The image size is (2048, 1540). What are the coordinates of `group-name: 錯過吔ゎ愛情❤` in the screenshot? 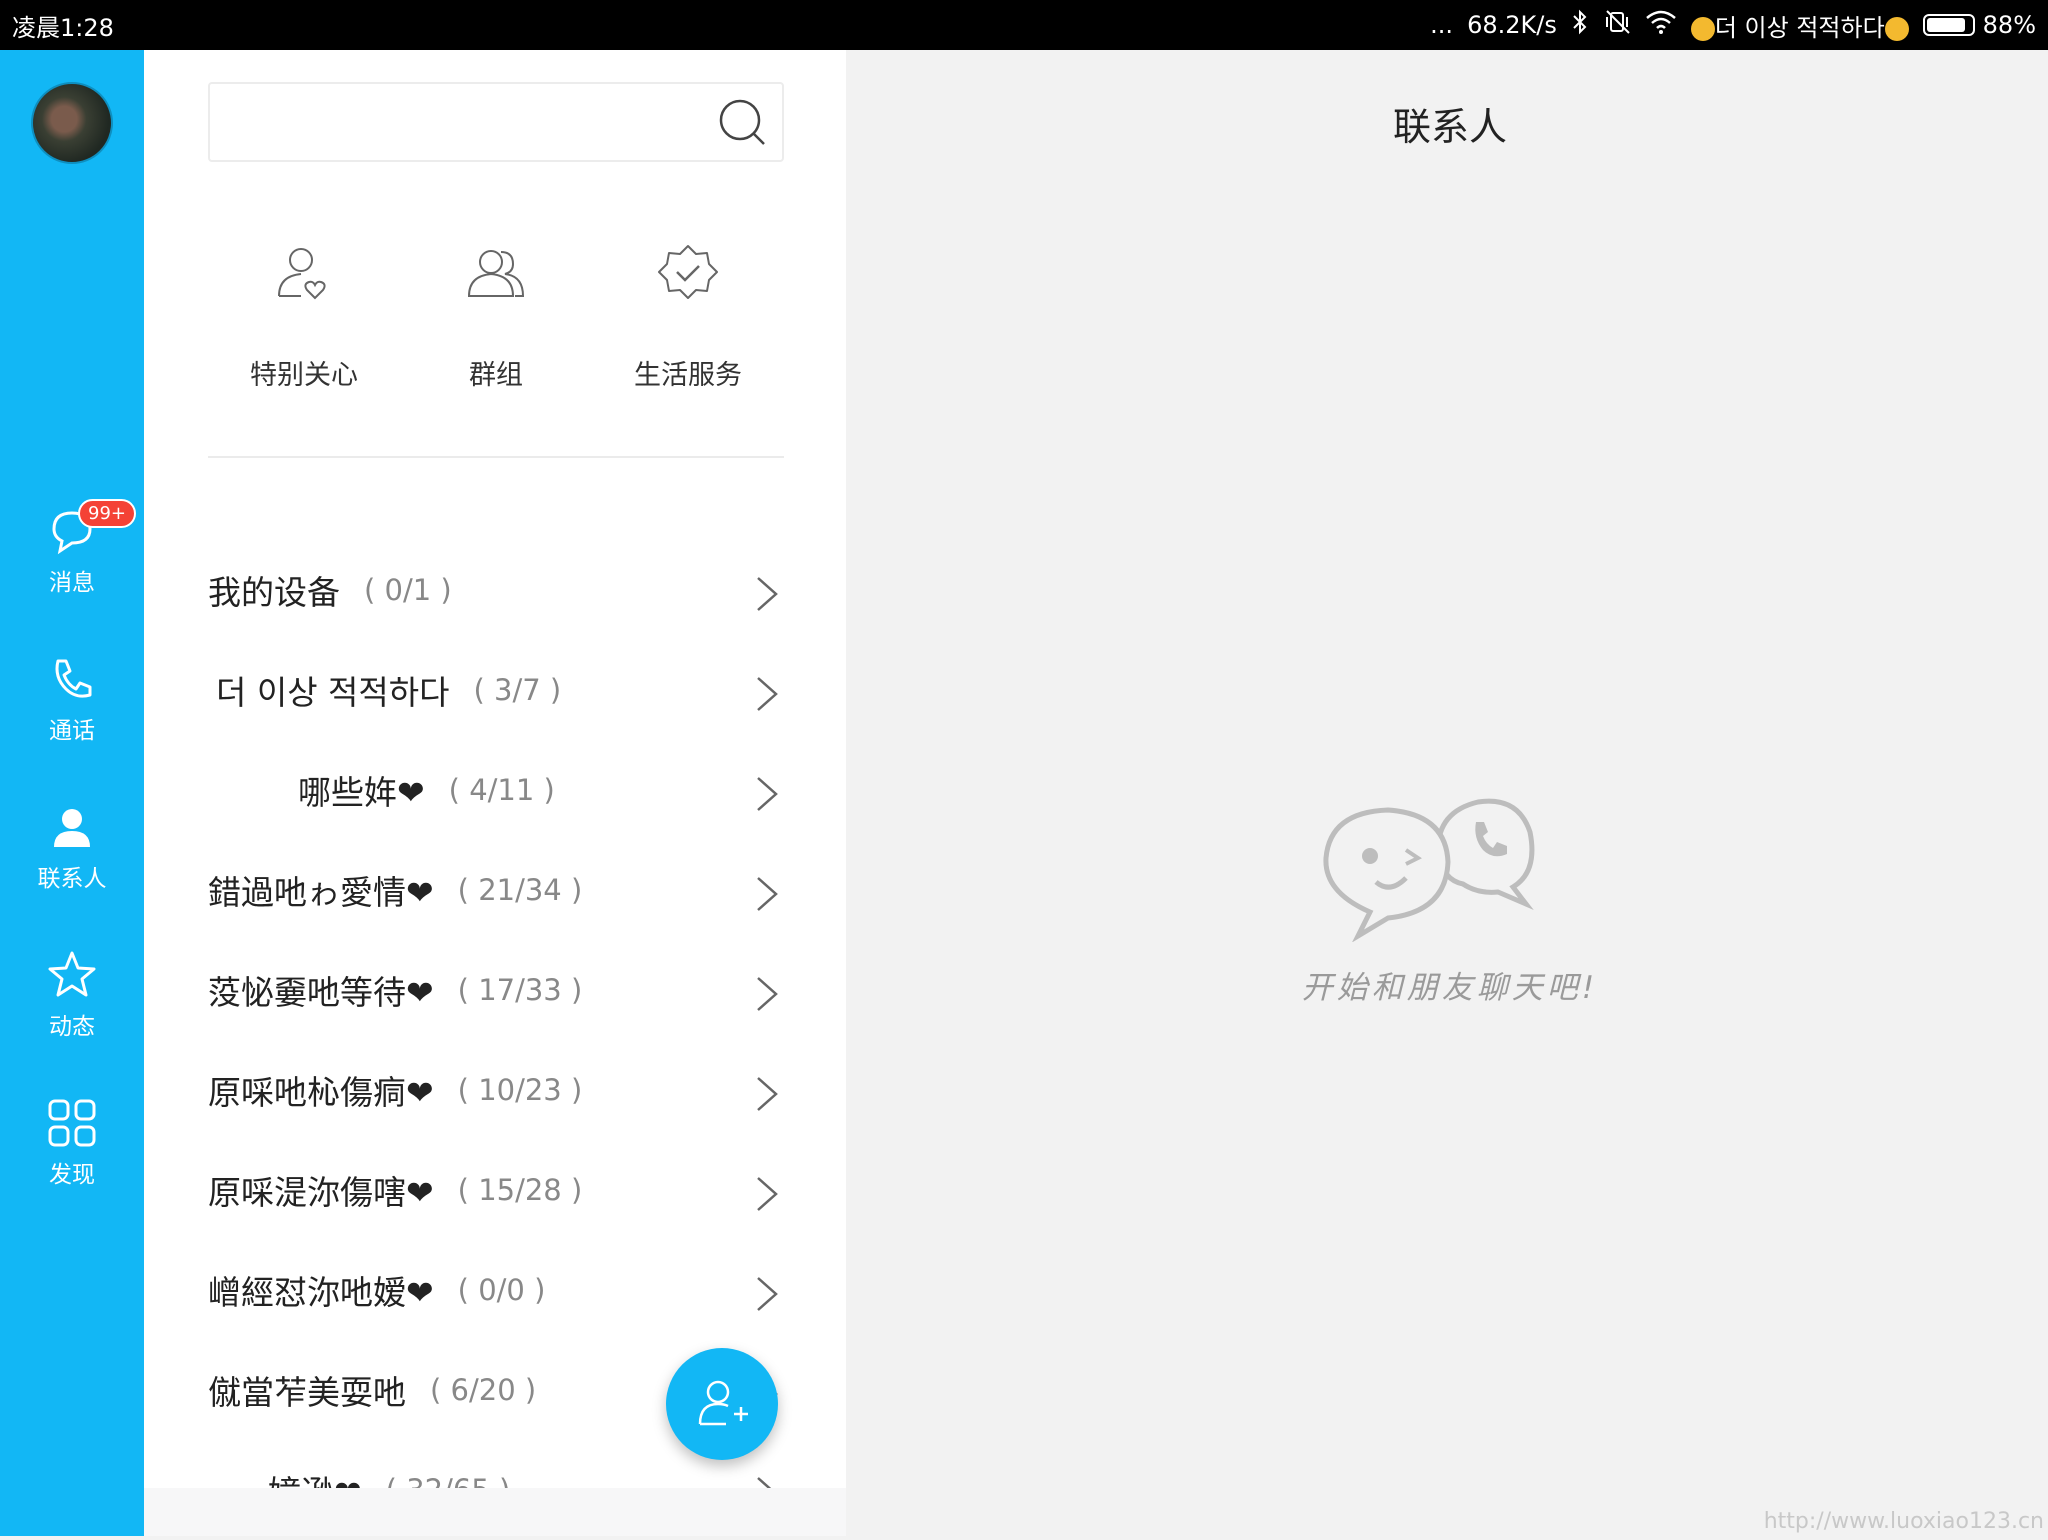 It's located at (321, 890).